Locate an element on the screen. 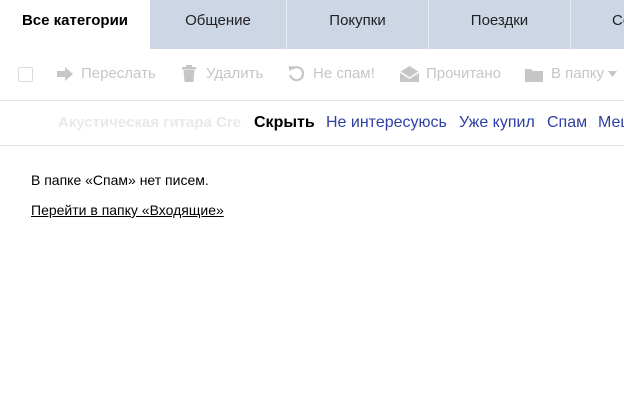 The width and height of the screenshot is (624, 402). tab-communication: Общение is located at coordinates (218, 24).